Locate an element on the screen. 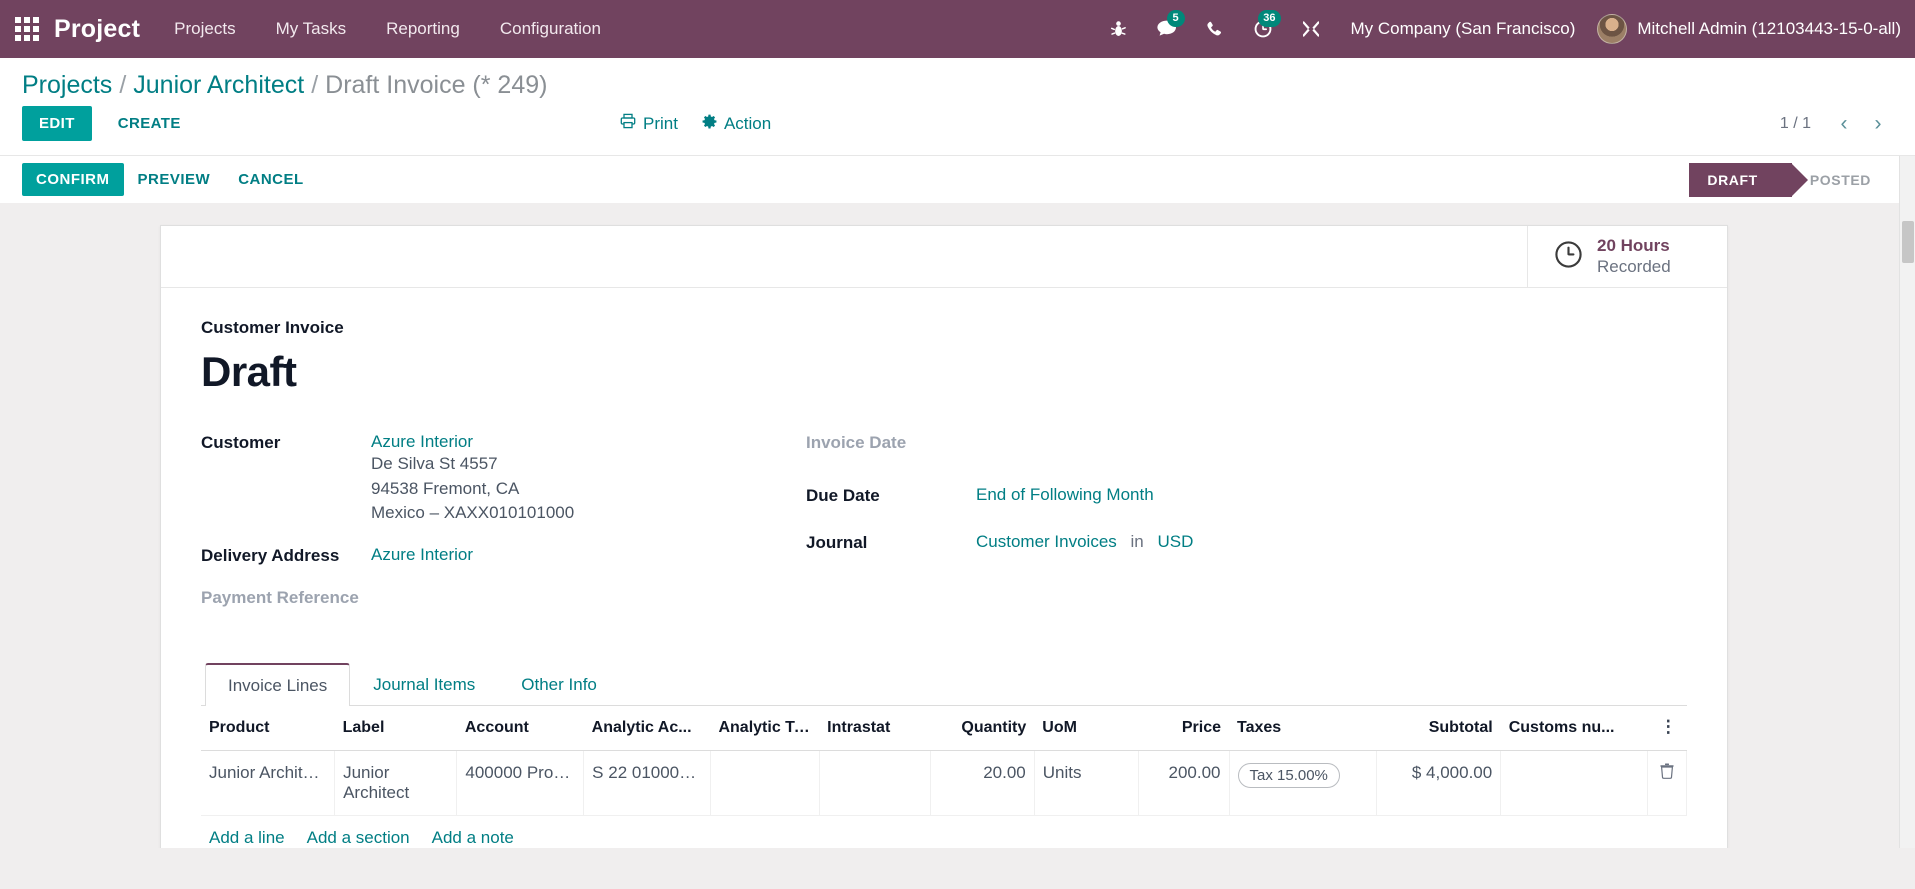  column-header-taxes: Taxes is located at coordinates (1303, 728).